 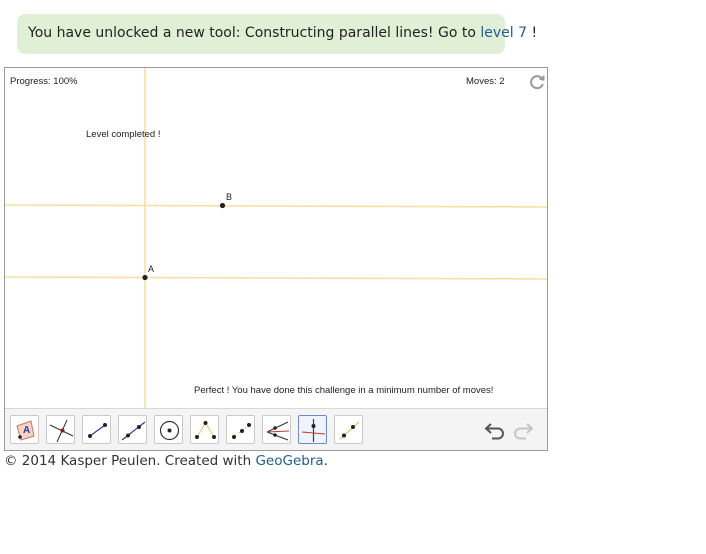 I want to click on segment-tool-icon, so click(x=97, y=430).